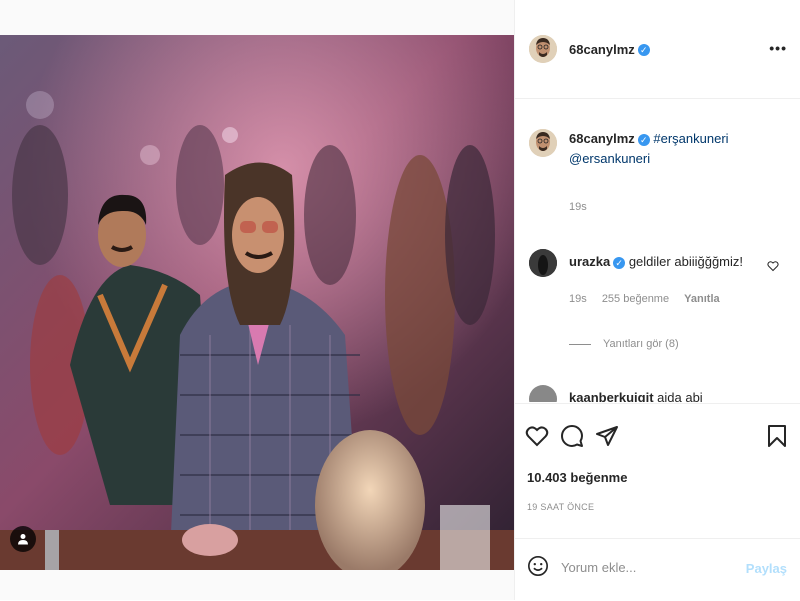 The image size is (800, 601). Describe the element at coordinates (680, 396) in the screenshot. I see `comment-text: aida abi` at that location.